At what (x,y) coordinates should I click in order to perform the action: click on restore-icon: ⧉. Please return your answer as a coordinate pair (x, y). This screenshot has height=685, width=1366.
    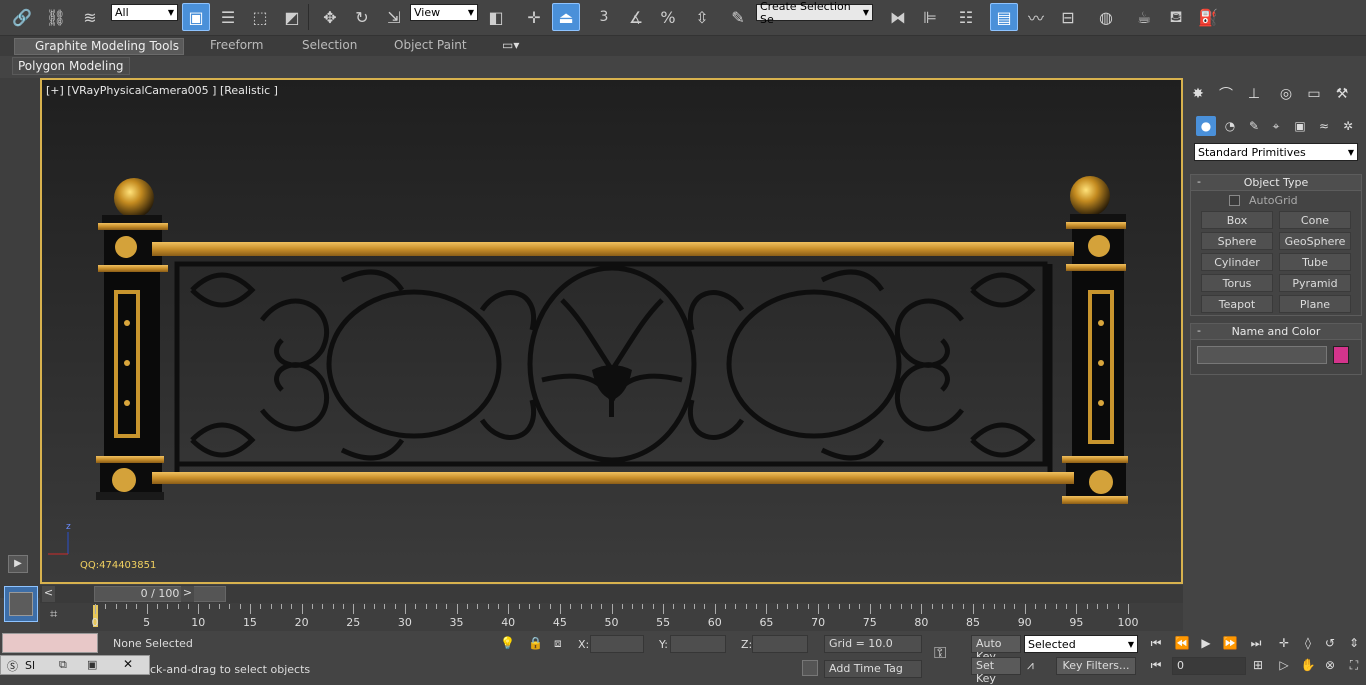
    Looking at the image, I should click on (63, 665).